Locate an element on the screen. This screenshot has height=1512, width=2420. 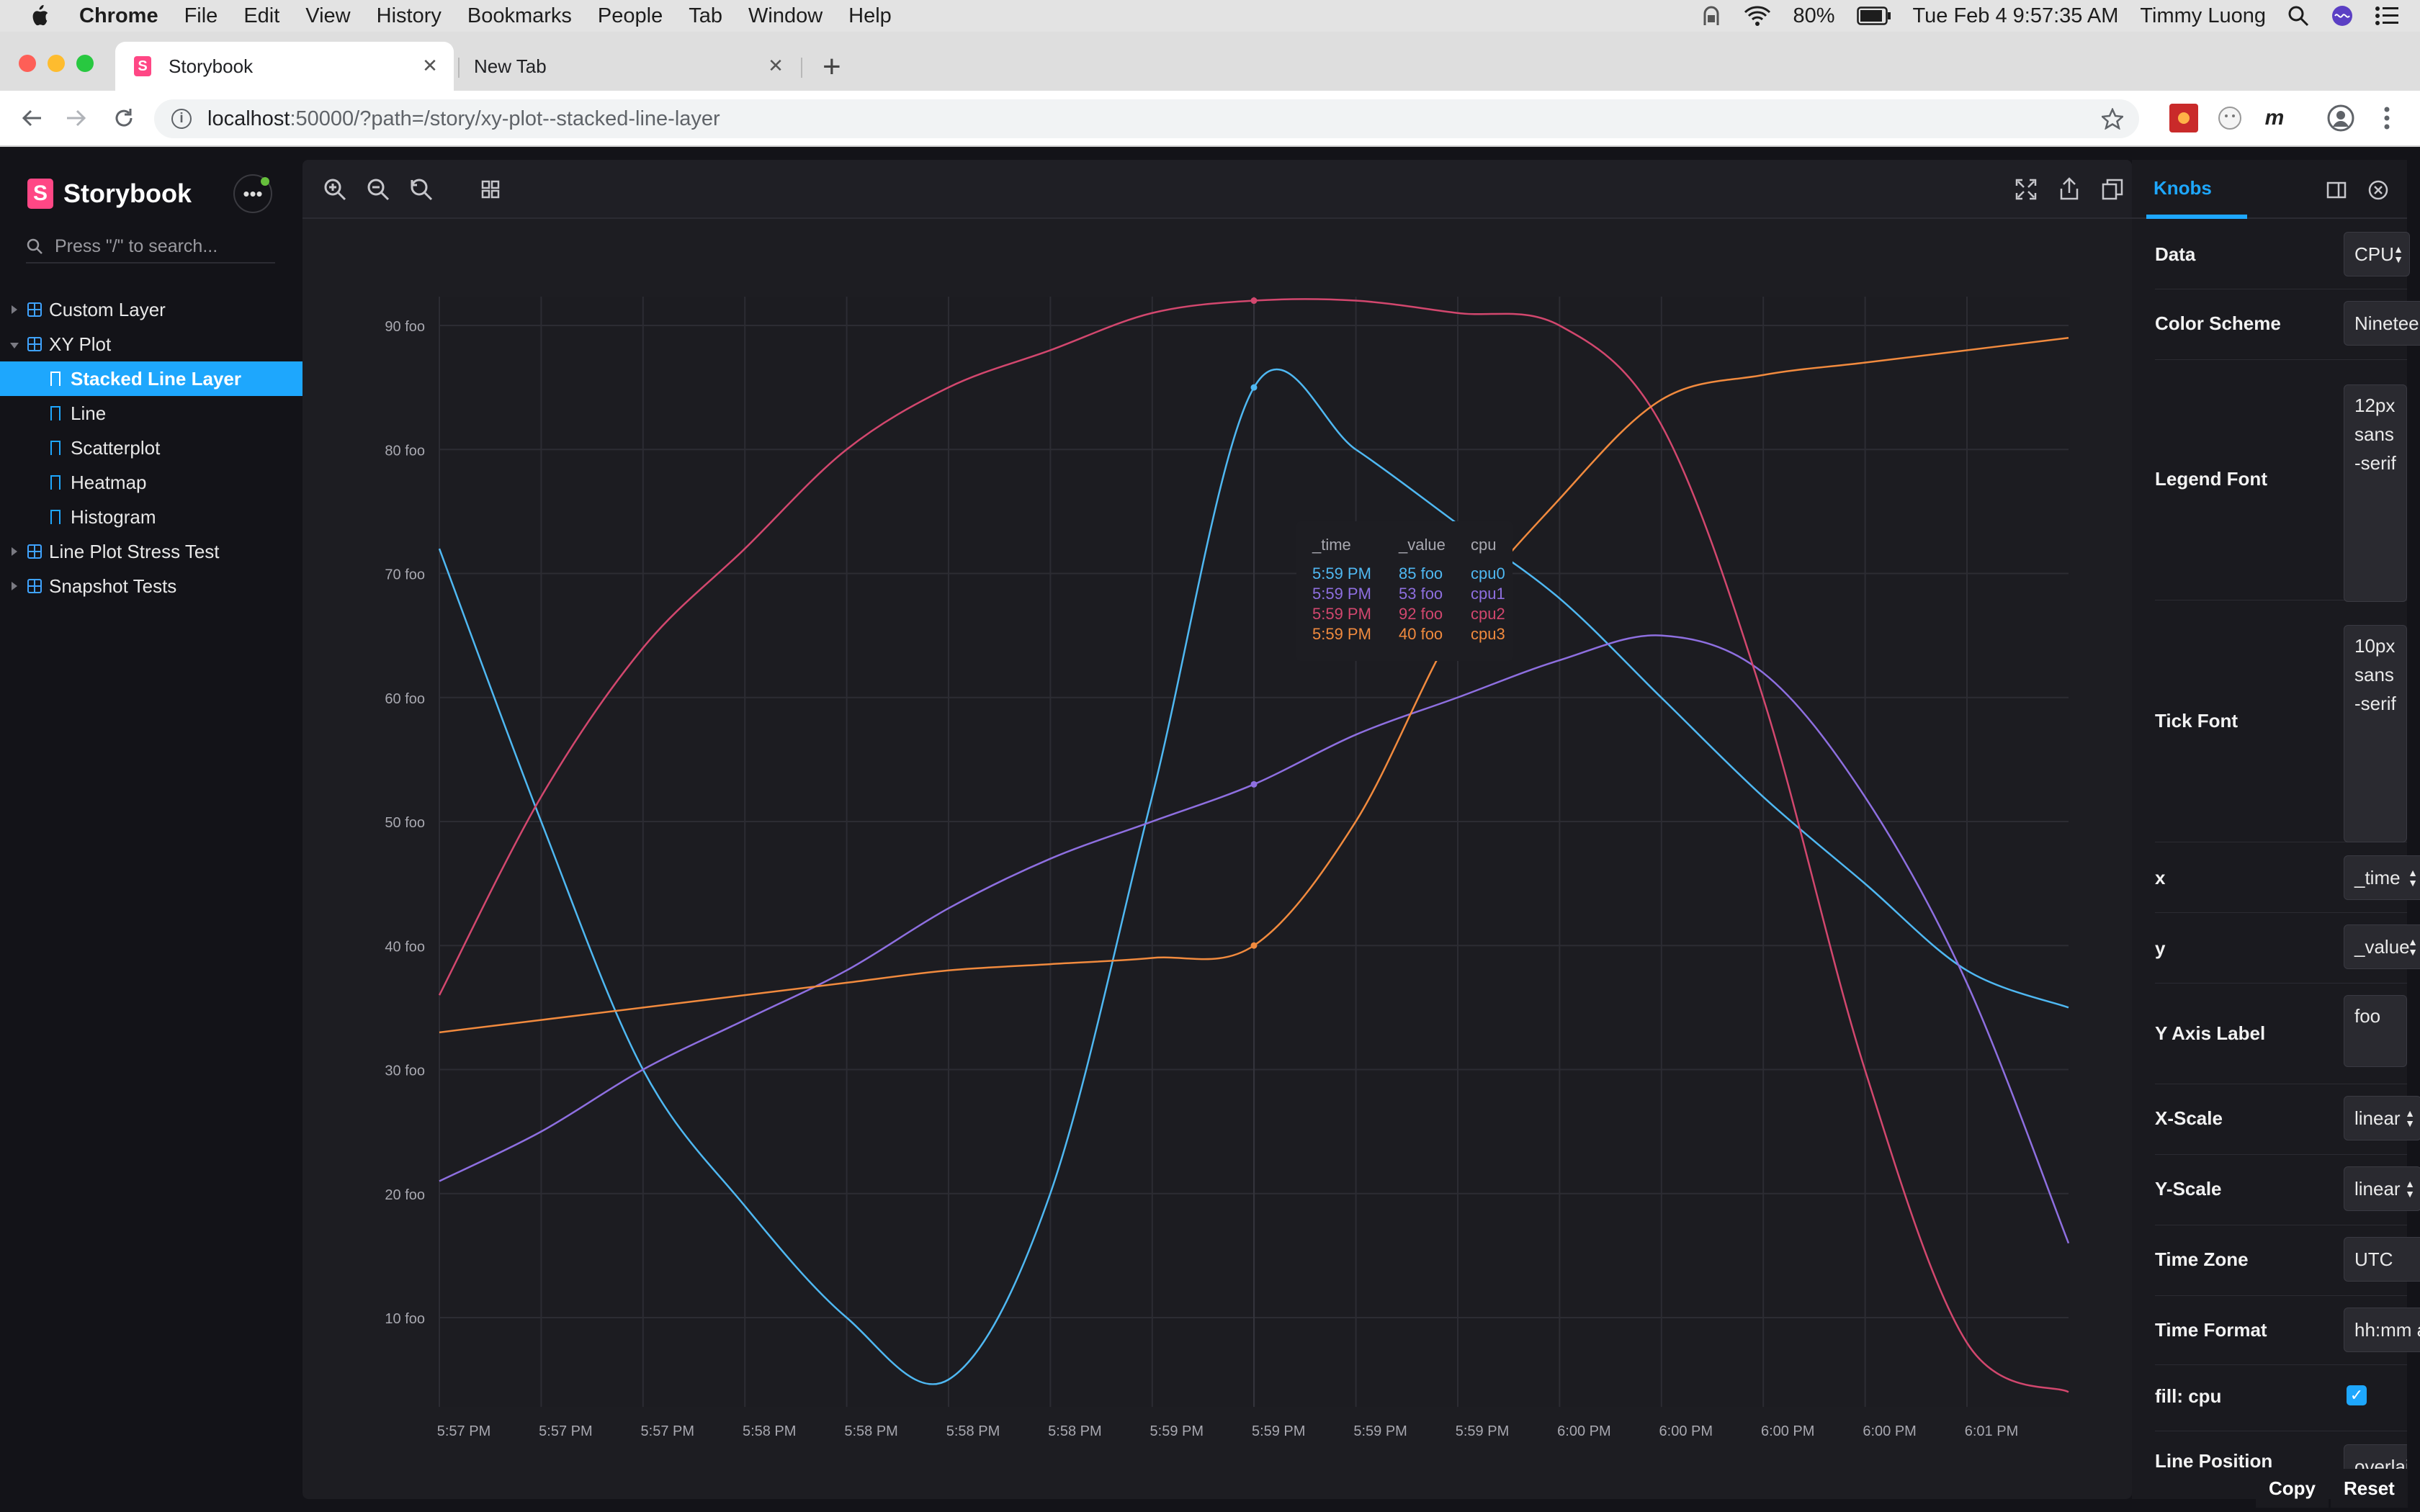
menu-bookmarks: Bookmarks is located at coordinates (519, 16).